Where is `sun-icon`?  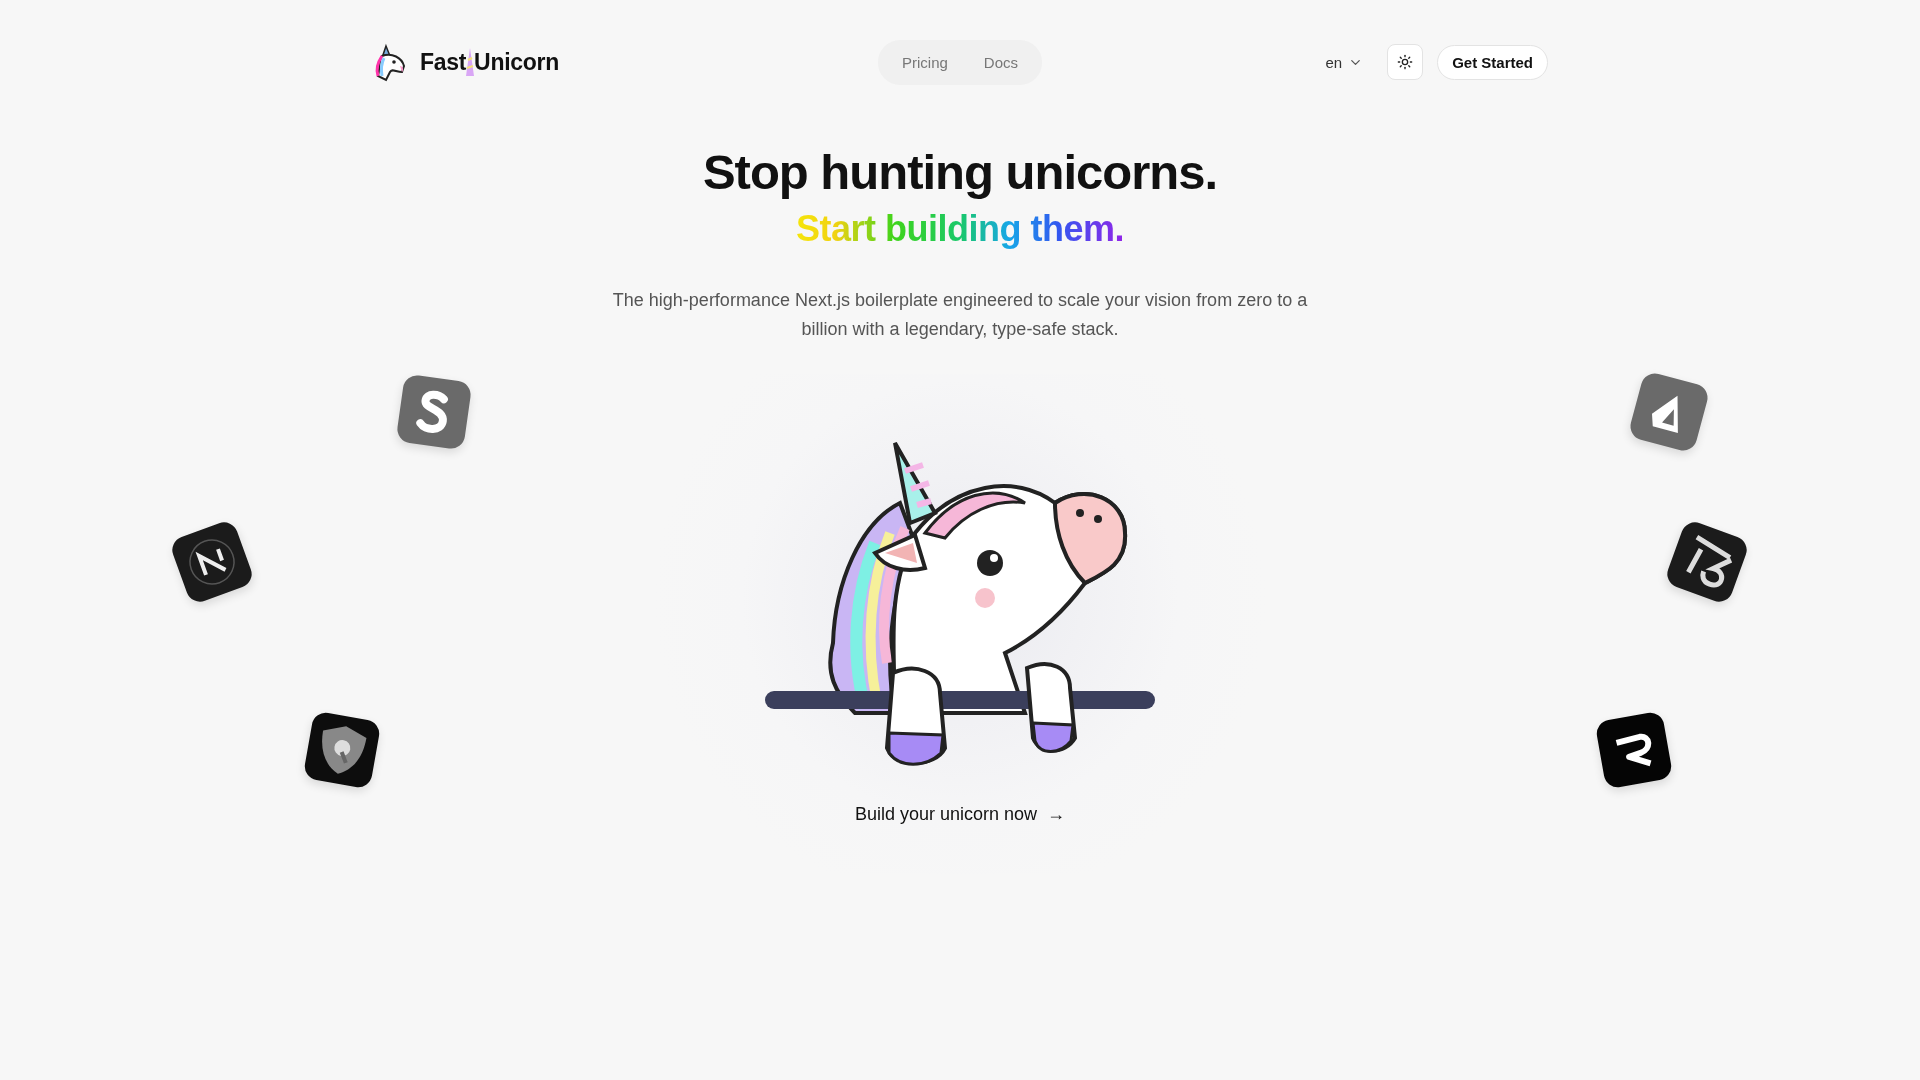 sun-icon is located at coordinates (1405, 62).